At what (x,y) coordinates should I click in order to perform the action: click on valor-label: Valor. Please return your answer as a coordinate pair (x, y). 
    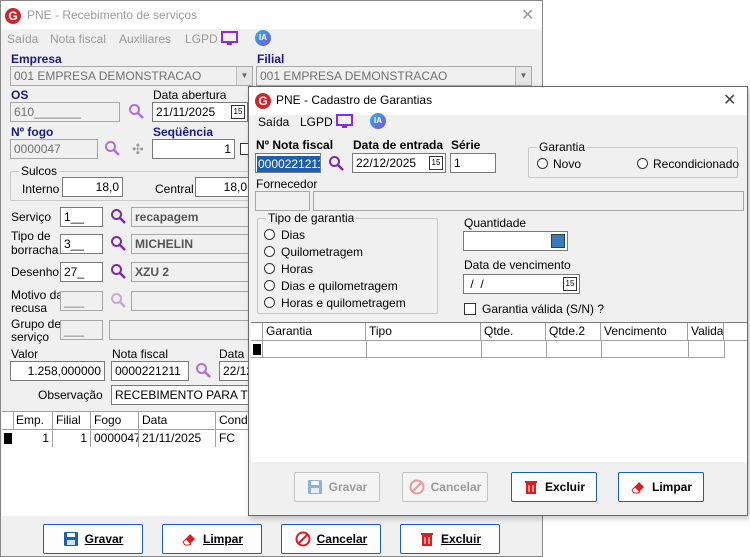
    Looking at the image, I should click on (25, 354).